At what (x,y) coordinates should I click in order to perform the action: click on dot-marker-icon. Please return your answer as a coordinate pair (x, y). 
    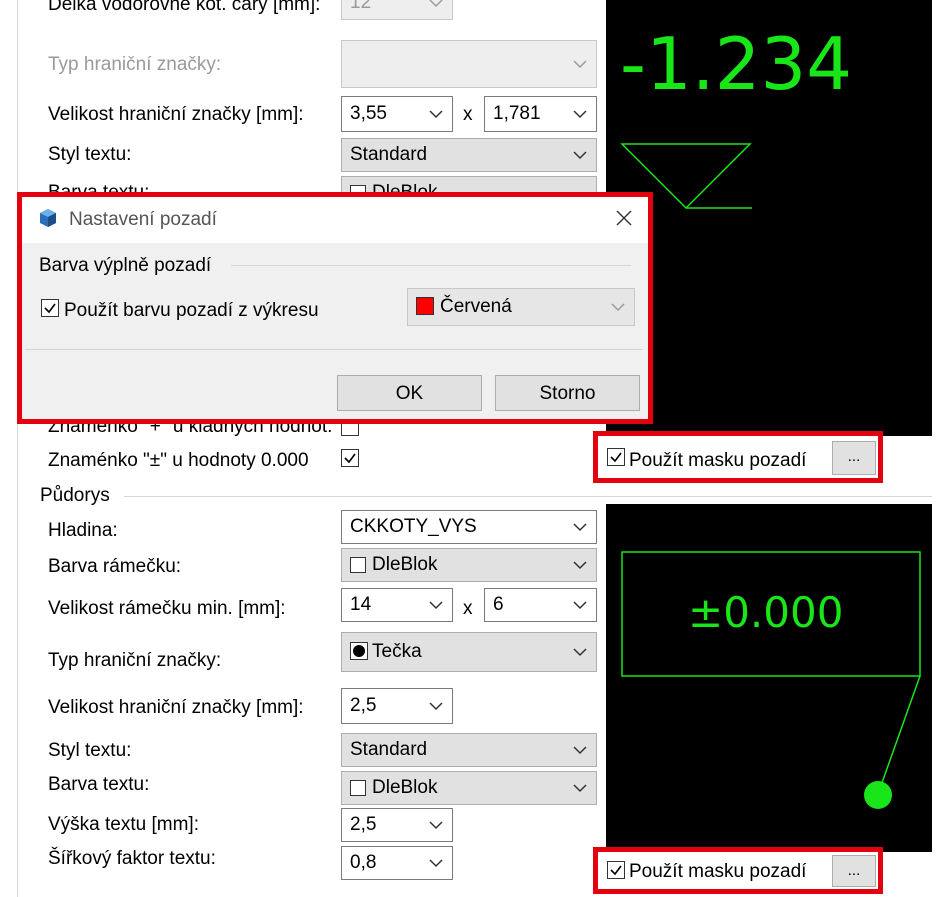
    Looking at the image, I should click on (359, 651).